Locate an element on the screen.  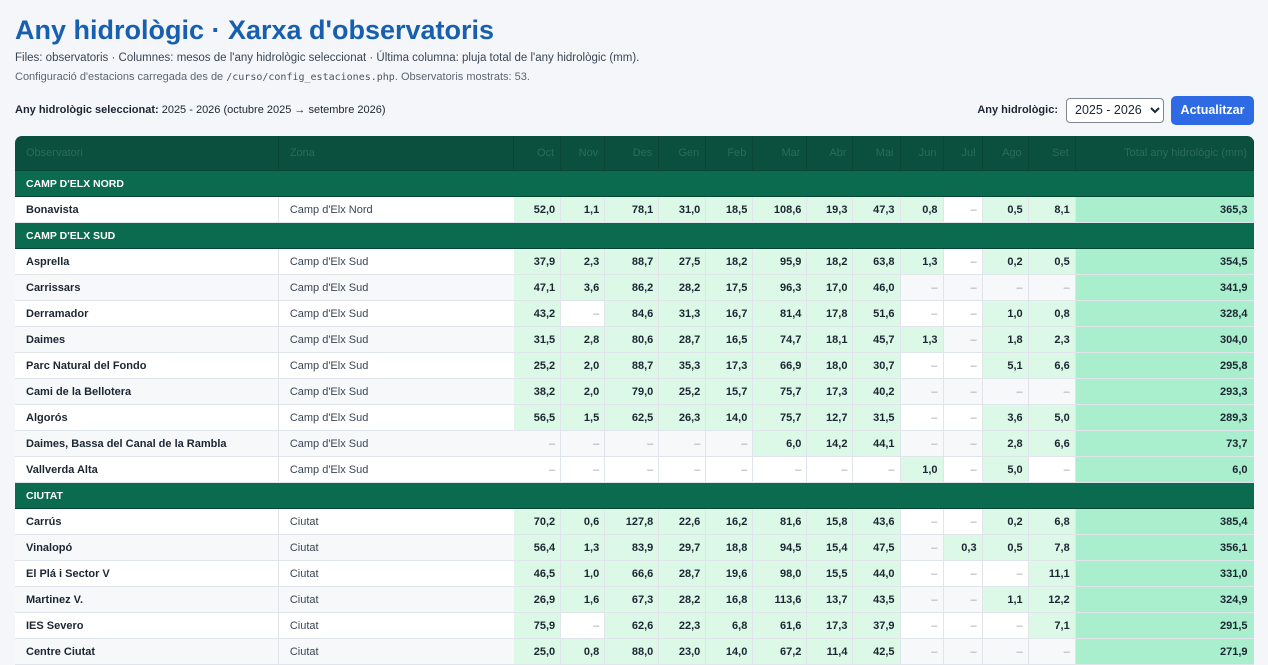
month-value: 8,1 is located at coordinates (1052, 209).